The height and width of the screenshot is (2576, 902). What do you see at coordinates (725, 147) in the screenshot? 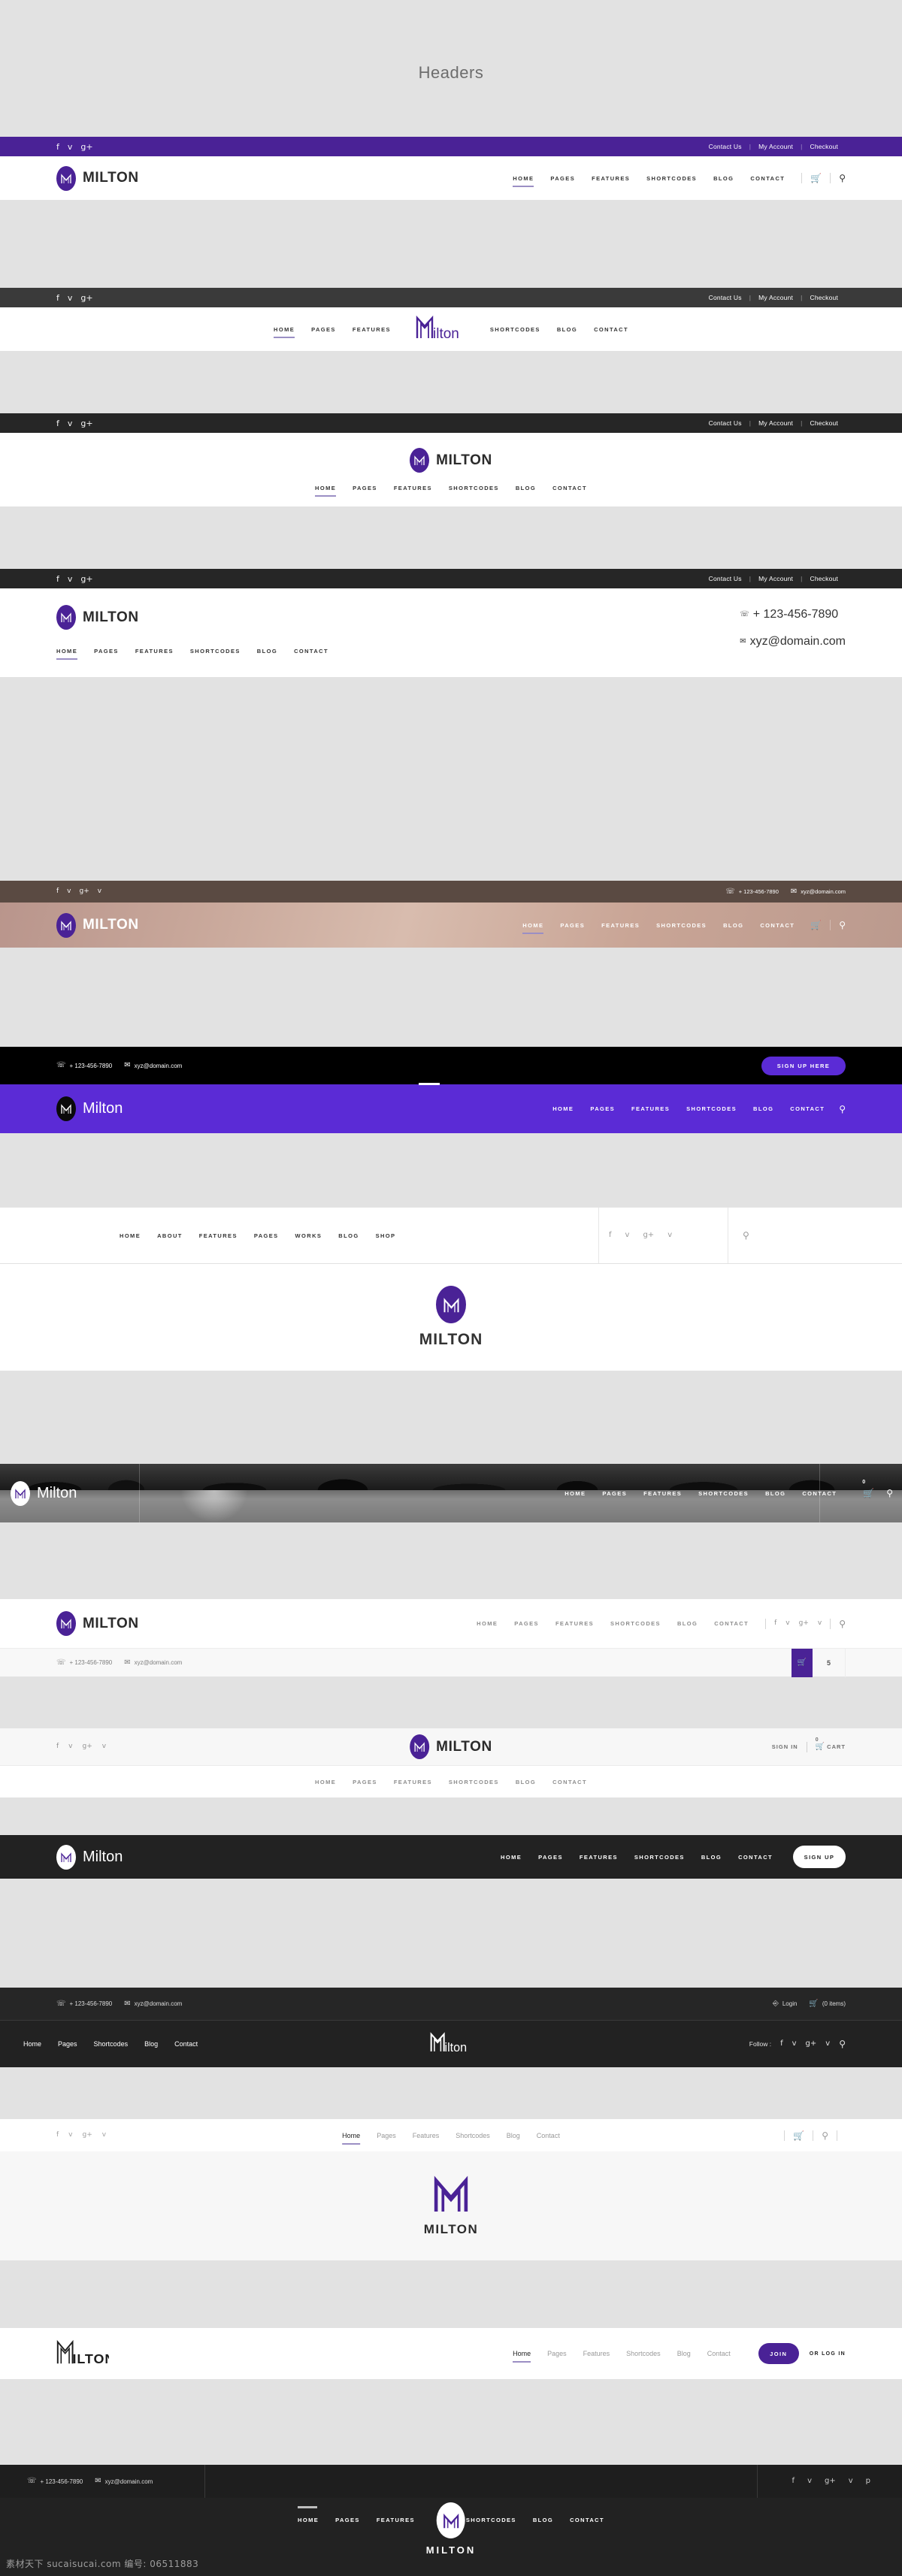
I see `contact-us-link: Contact Us` at bounding box center [725, 147].